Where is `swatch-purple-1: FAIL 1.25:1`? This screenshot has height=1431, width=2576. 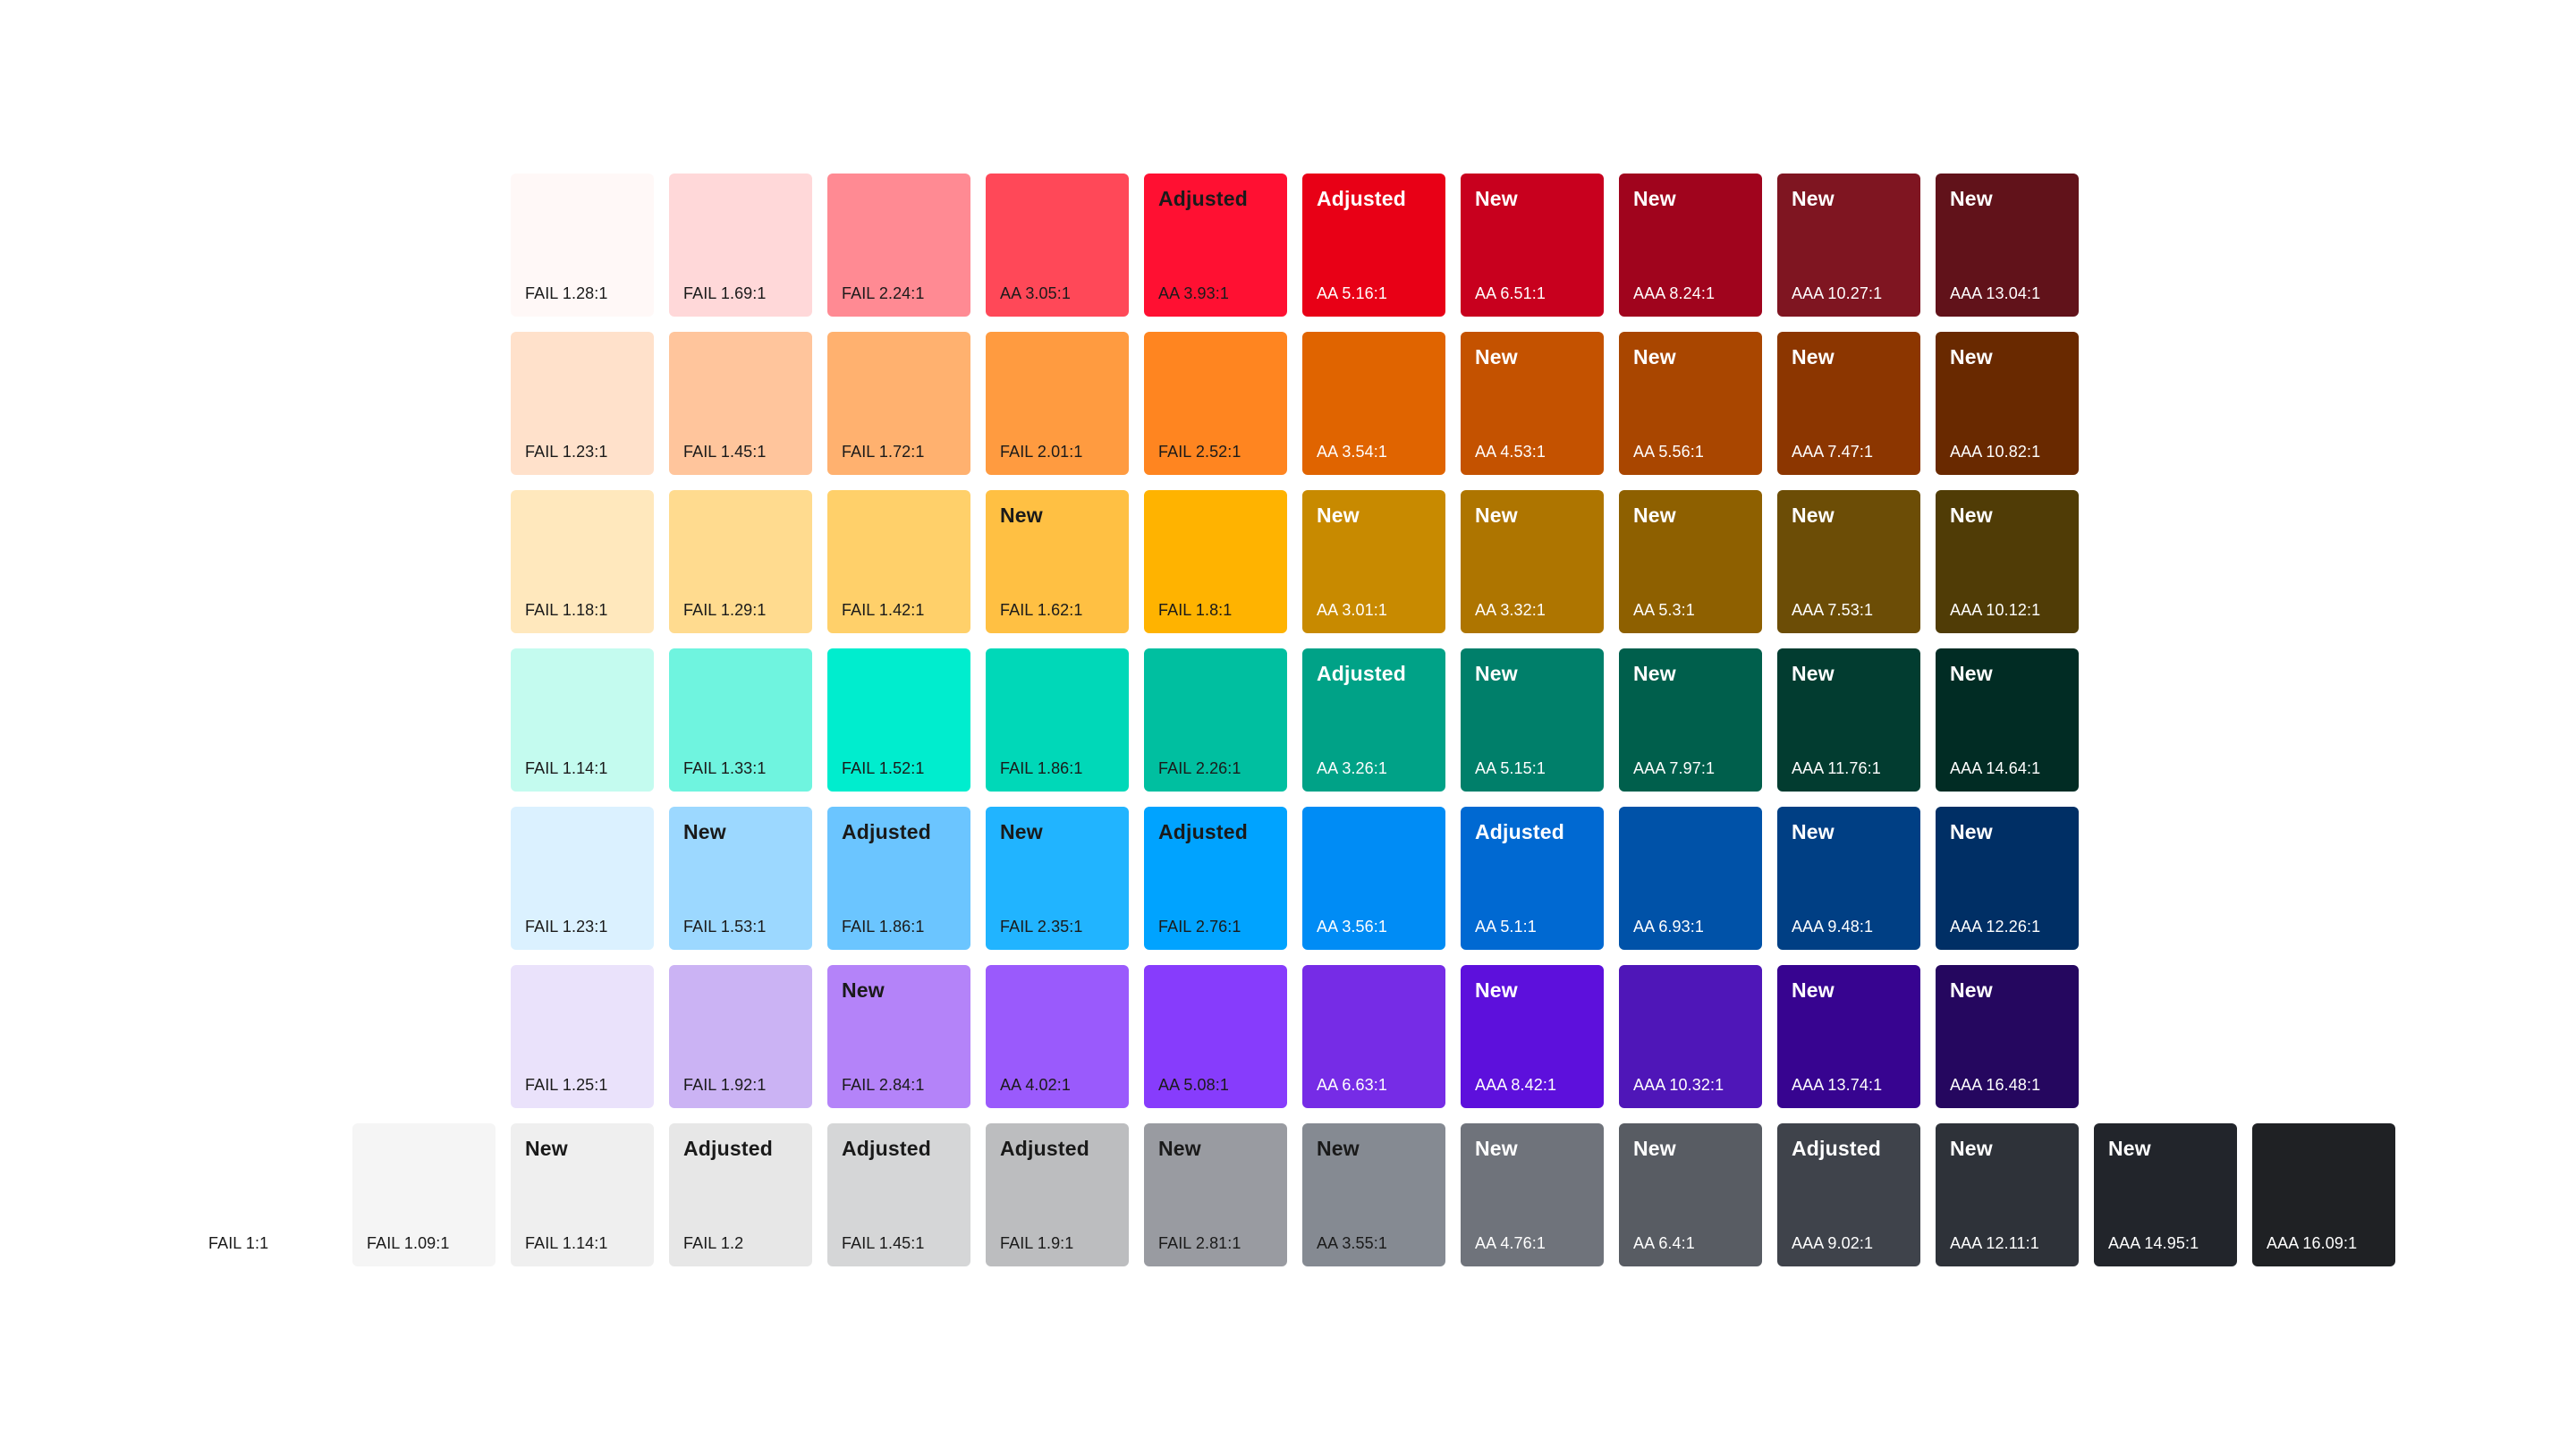 swatch-purple-1: FAIL 1.25:1 is located at coordinates (582, 1037).